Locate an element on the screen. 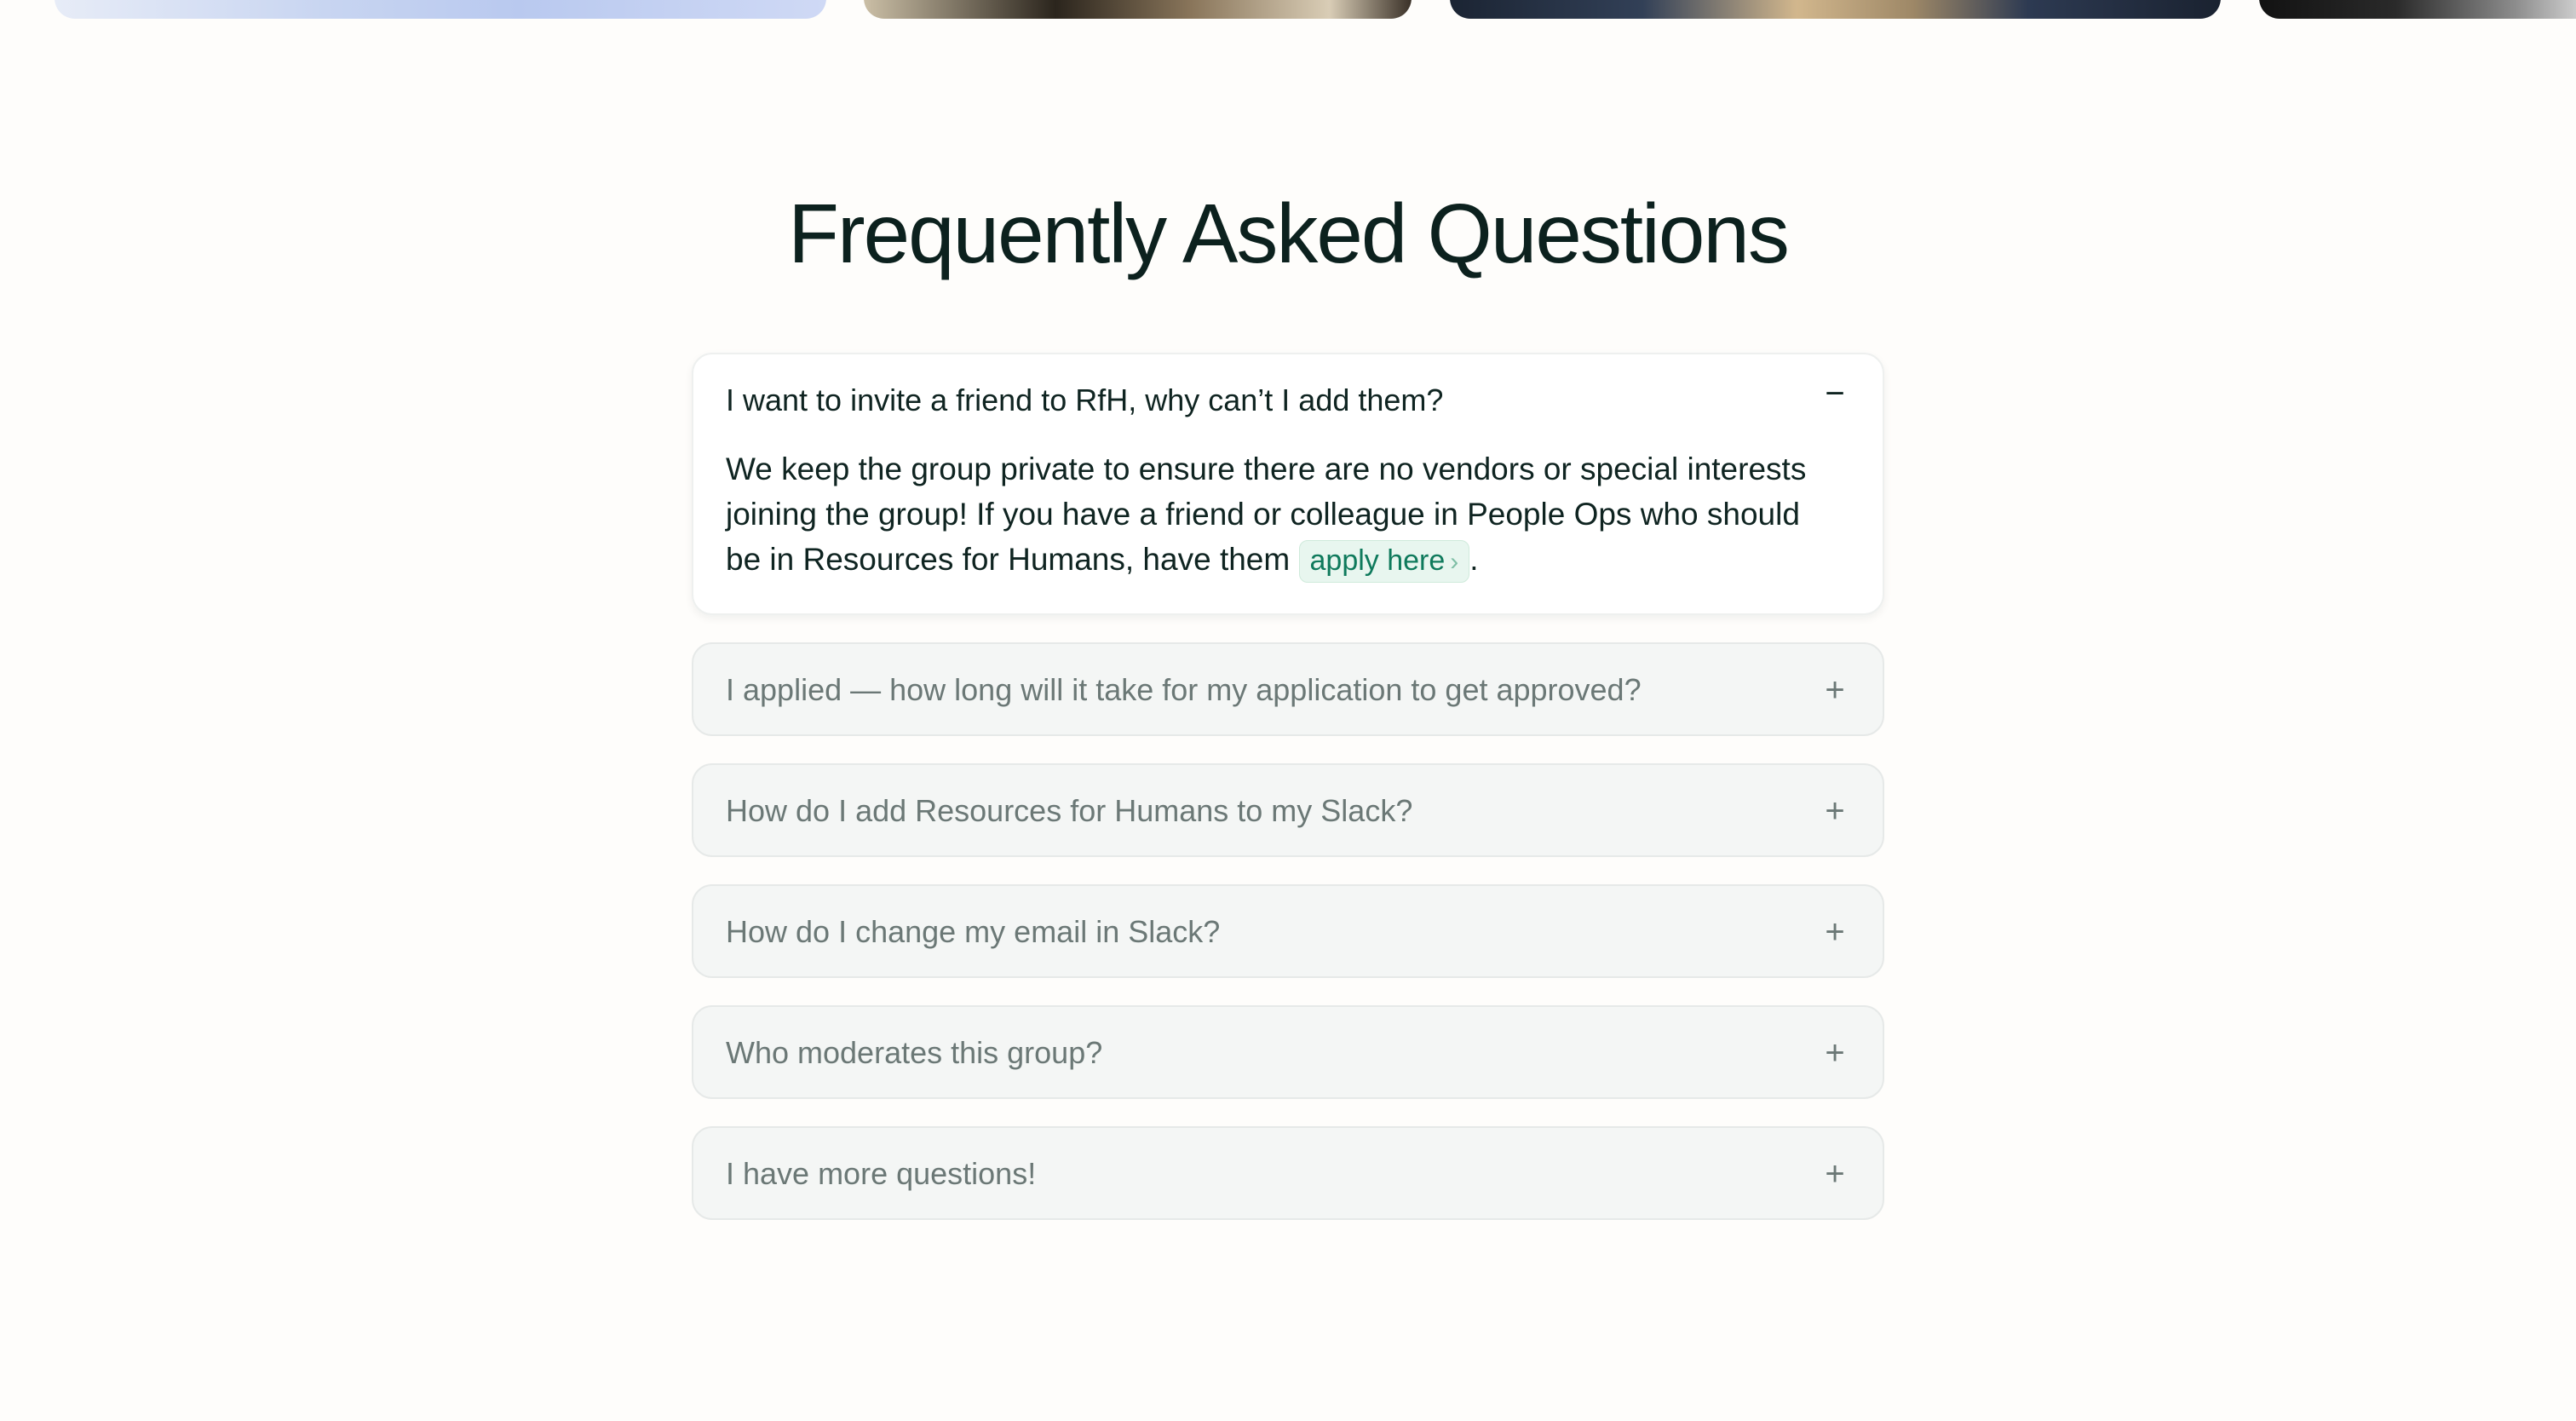  apply-here-link: apply here › is located at coordinates (1384, 562).